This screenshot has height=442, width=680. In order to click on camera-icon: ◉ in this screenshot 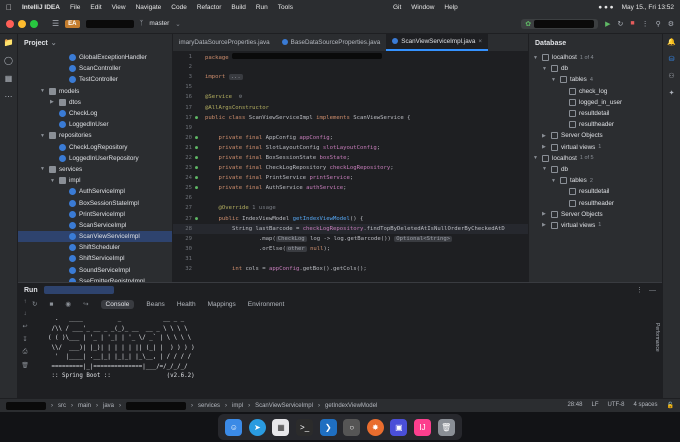, I will do `click(68, 304)`.